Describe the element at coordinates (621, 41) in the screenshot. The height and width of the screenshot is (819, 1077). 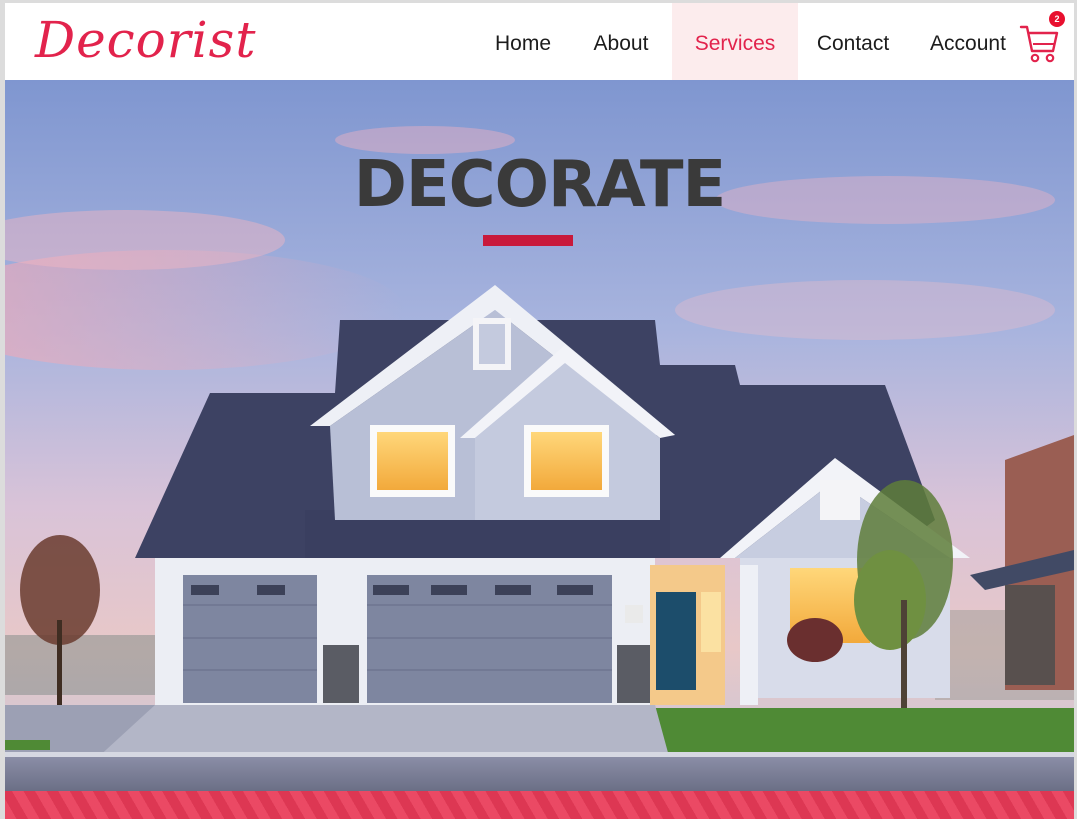
I see `nav-about: About` at that location.